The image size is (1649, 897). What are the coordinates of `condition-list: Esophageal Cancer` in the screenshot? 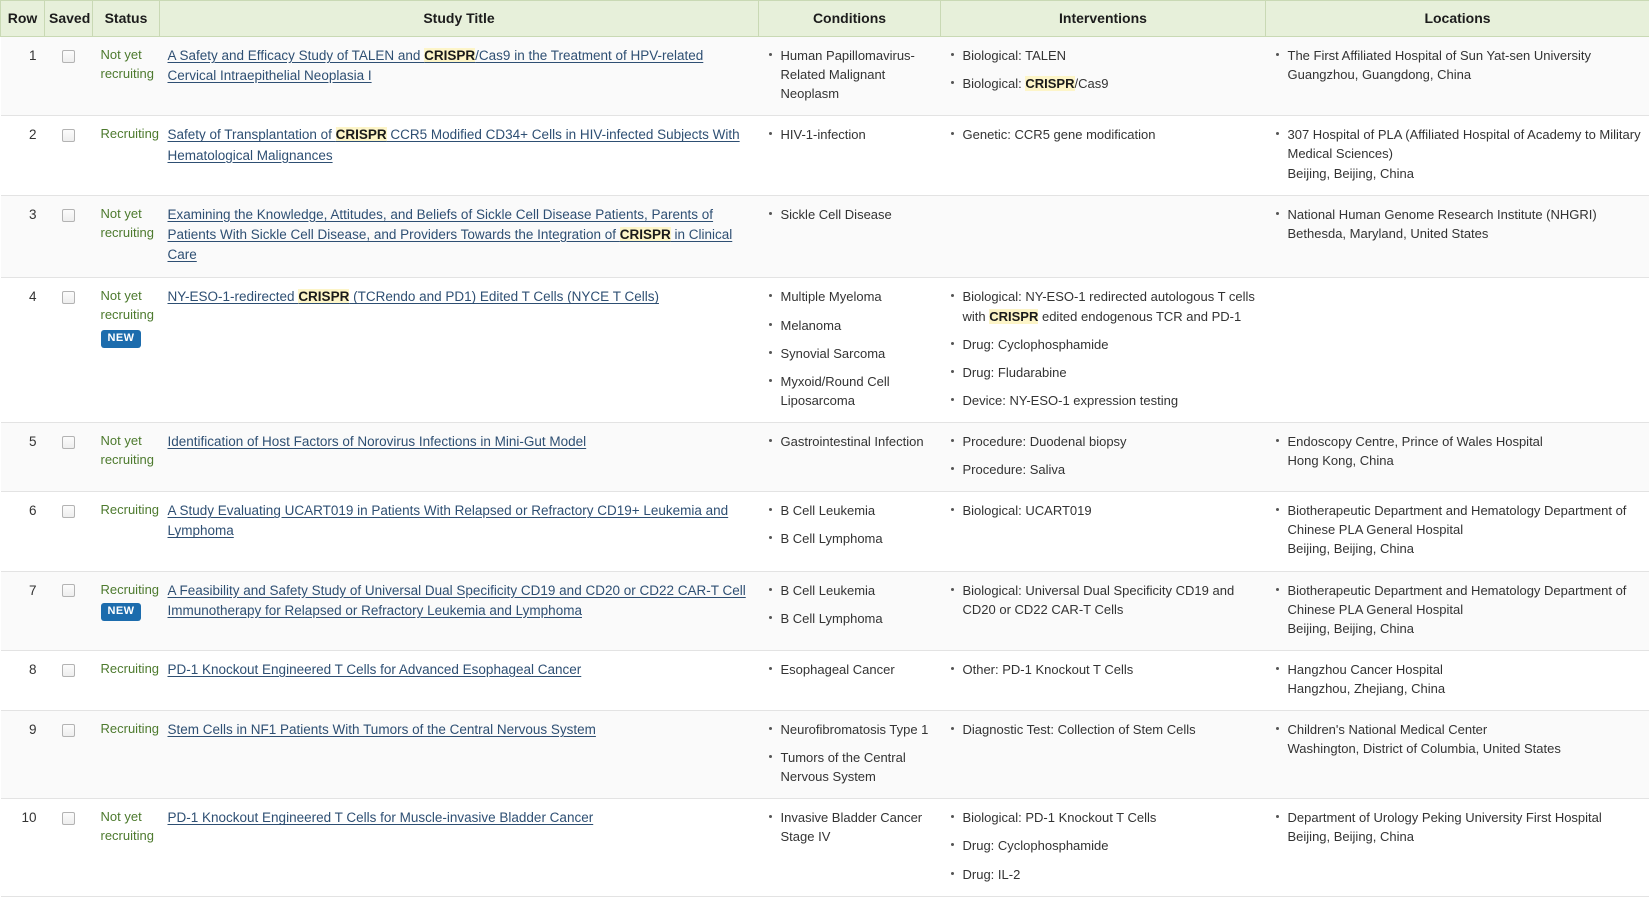 It's located at (850, 669).